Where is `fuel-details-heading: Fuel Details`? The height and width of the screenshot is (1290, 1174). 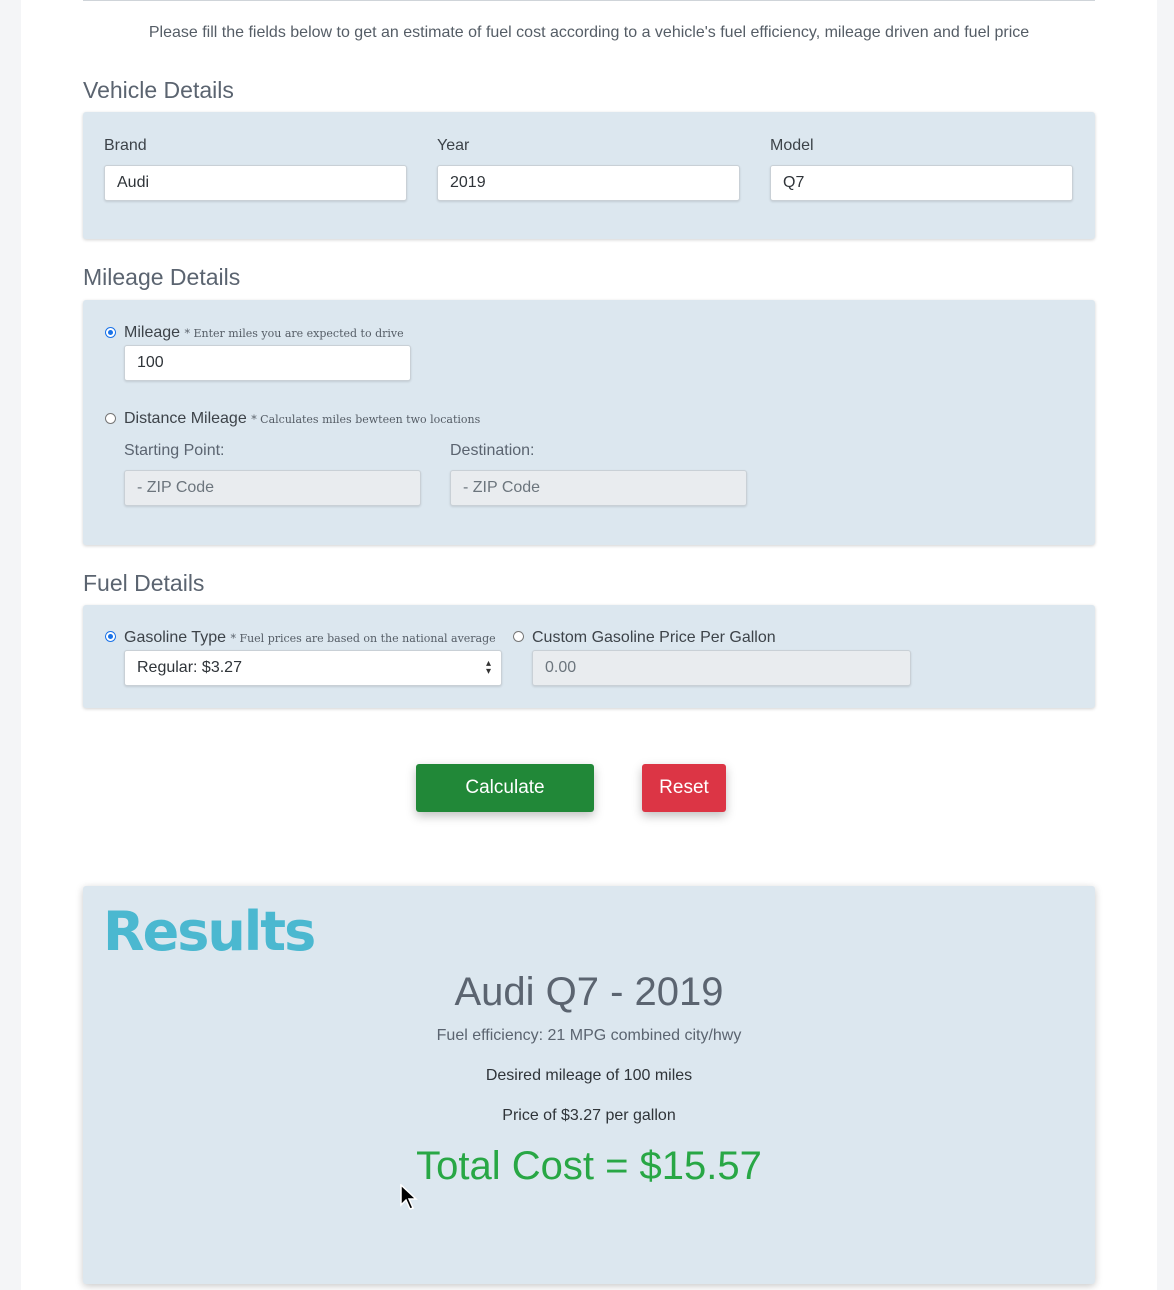
fuel-details-heading: Fuel Details is located at coordinates (144, 583).